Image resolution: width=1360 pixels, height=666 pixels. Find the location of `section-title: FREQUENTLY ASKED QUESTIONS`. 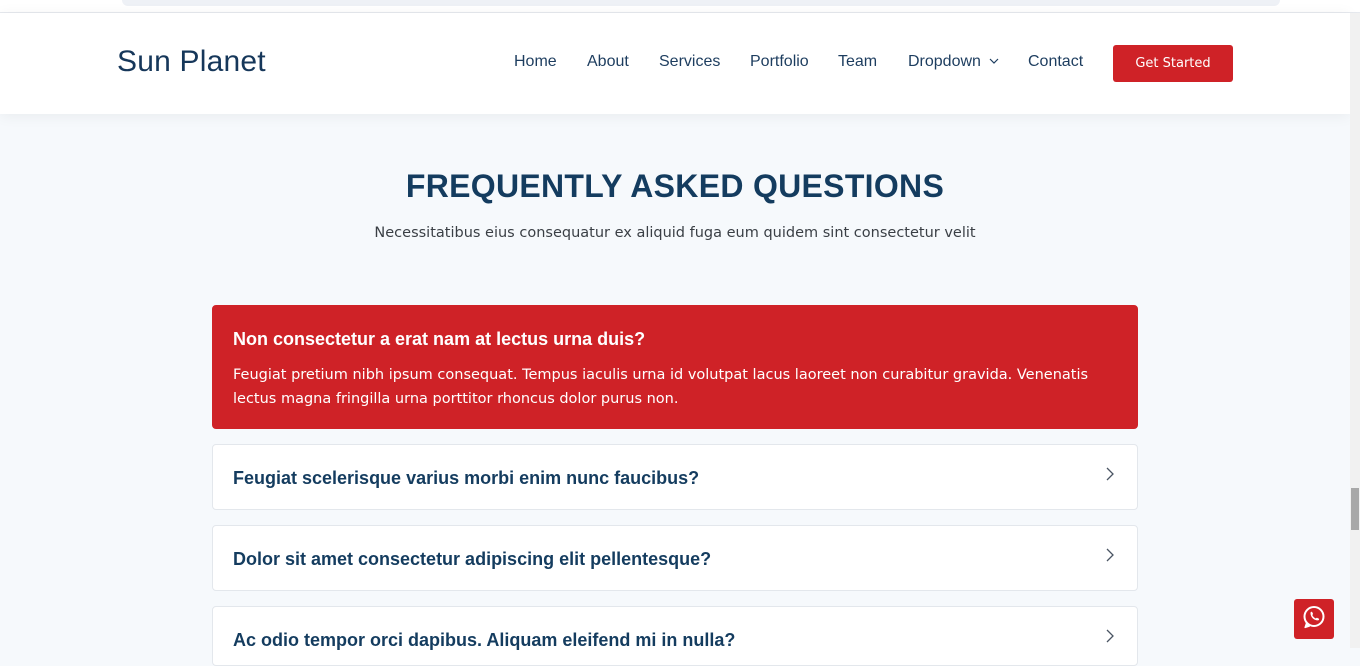

section-title: FREQUENTLY ASKED QUESTIONS is located at coordinates (675, 186).